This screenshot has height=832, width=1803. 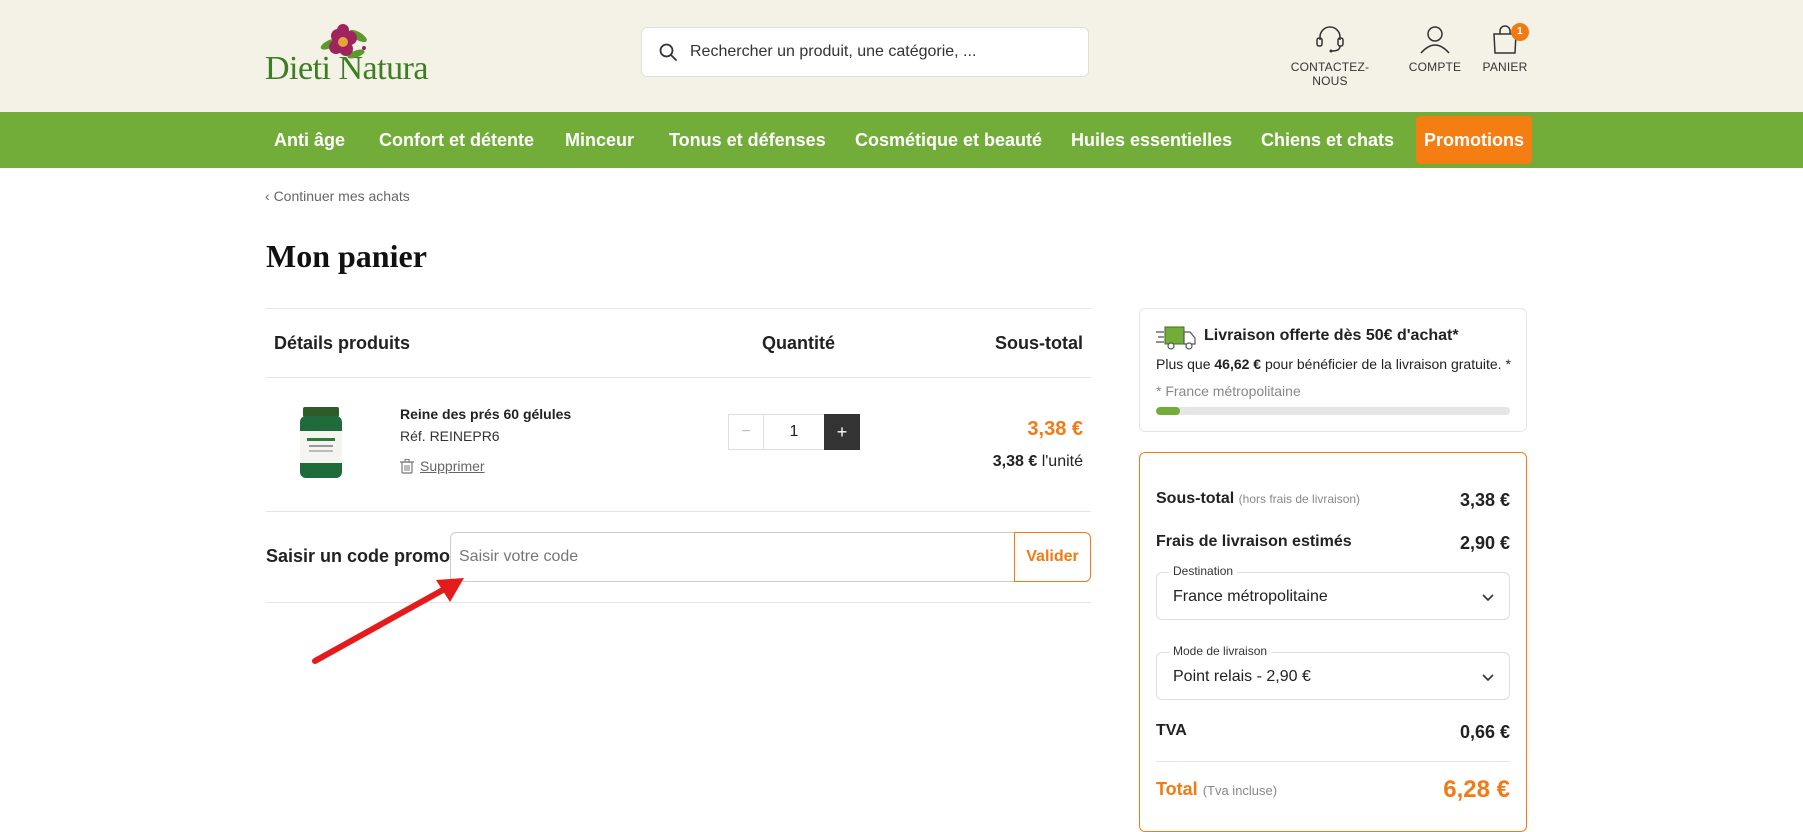 What do you see at coordinates (1176, 338) in the screenshot?
I see `delivery-truck-icon` at bounding box center [1176, 338].